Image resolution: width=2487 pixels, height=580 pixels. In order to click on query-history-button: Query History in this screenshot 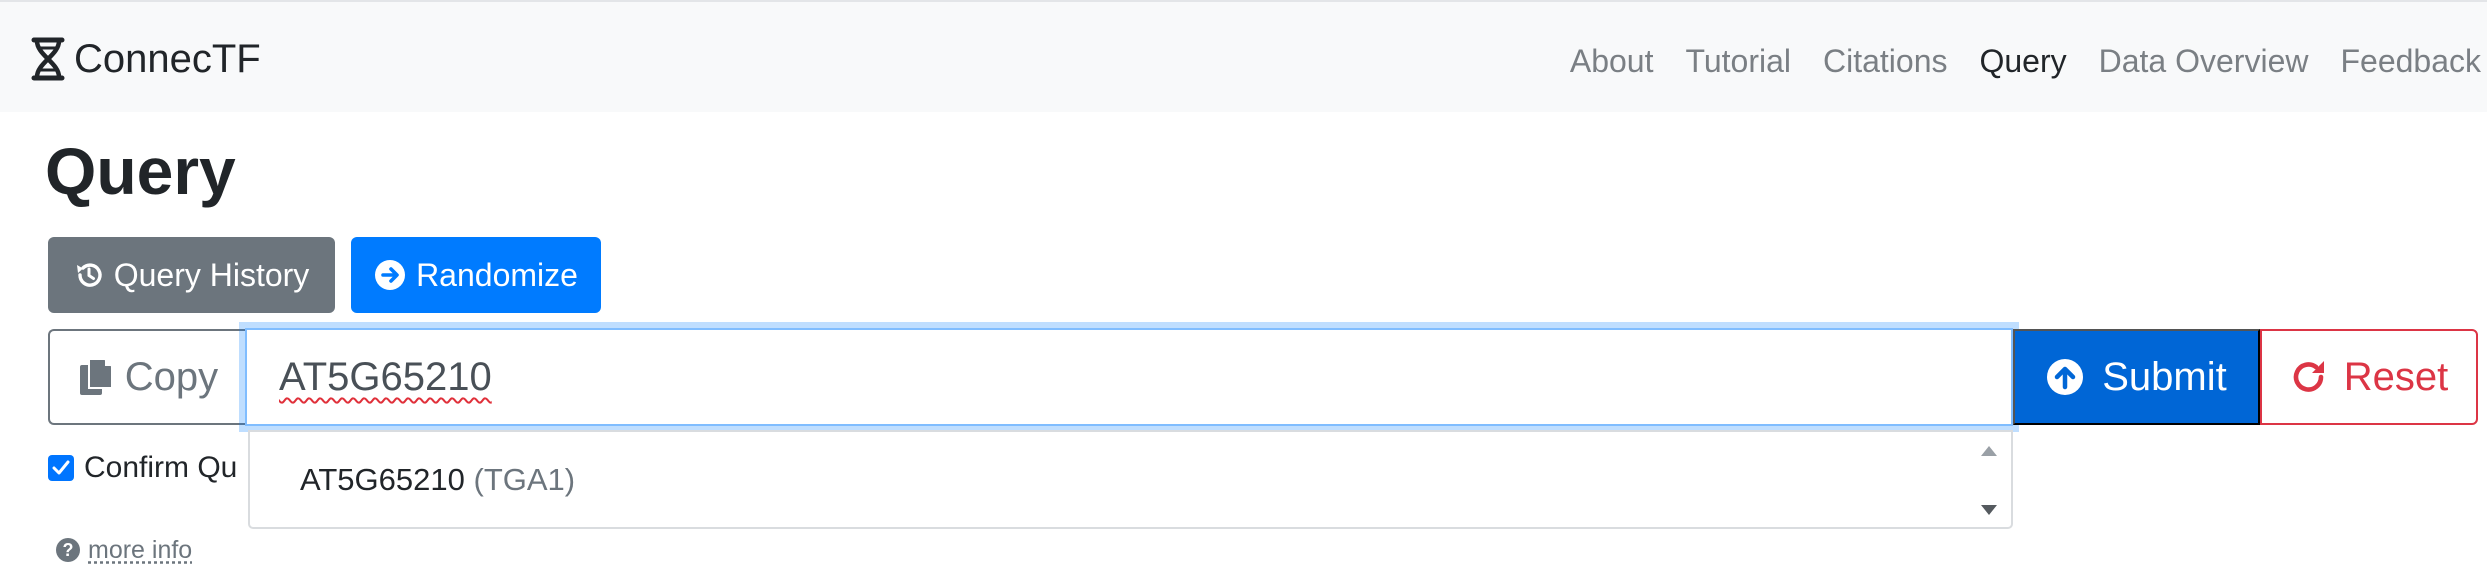, I will do `click(191, 275)`.